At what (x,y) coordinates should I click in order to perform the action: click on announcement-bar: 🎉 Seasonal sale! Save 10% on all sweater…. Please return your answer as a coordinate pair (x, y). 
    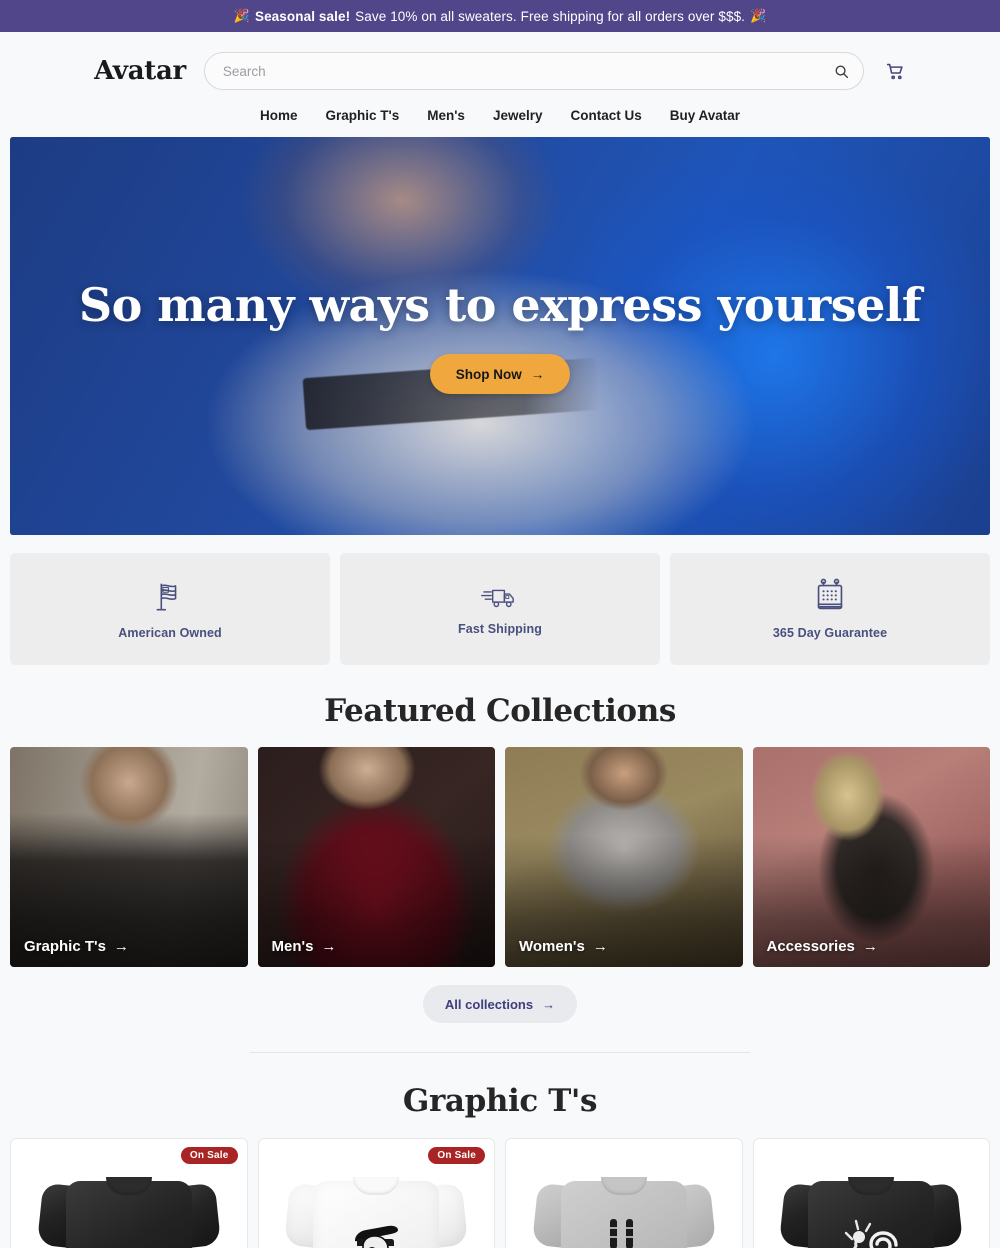
    Looking at the image, I should click on (500, 16).